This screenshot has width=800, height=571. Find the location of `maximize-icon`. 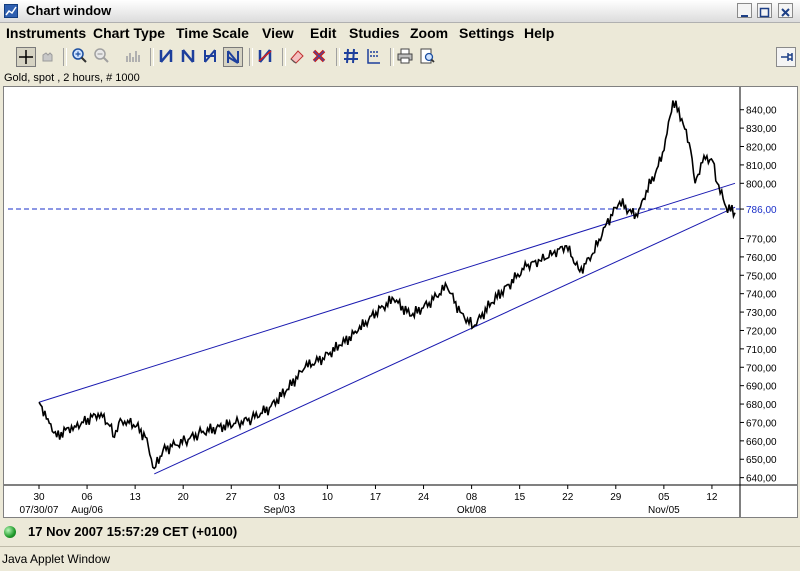

maximize-icon is located at coordinates (764, 12).